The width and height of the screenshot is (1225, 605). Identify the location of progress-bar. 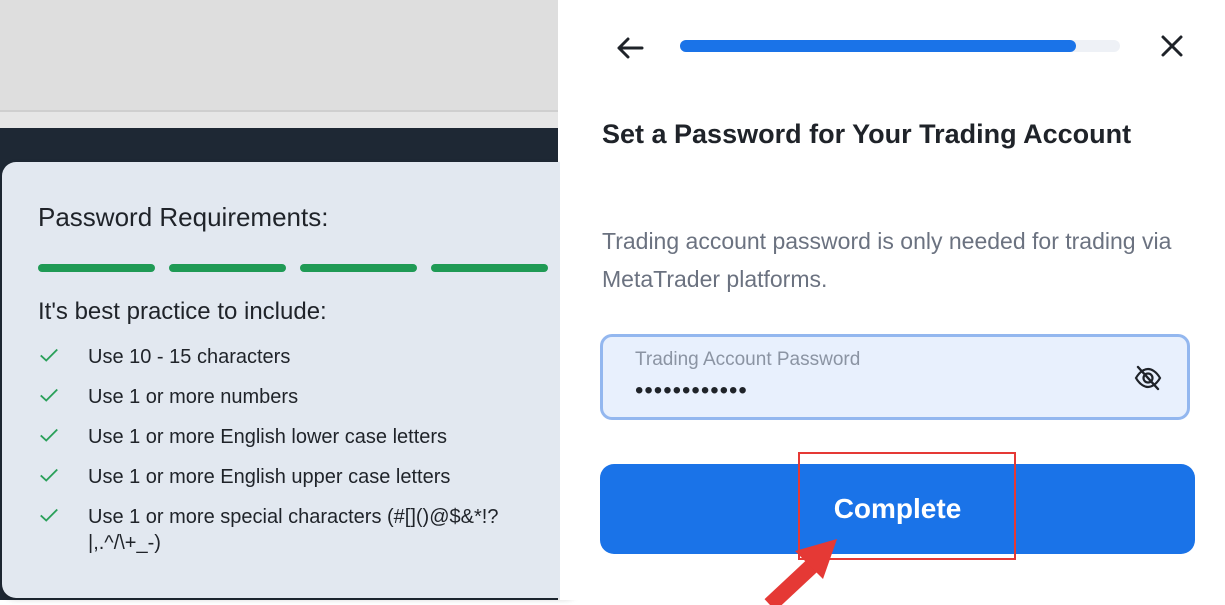
(900, 46).